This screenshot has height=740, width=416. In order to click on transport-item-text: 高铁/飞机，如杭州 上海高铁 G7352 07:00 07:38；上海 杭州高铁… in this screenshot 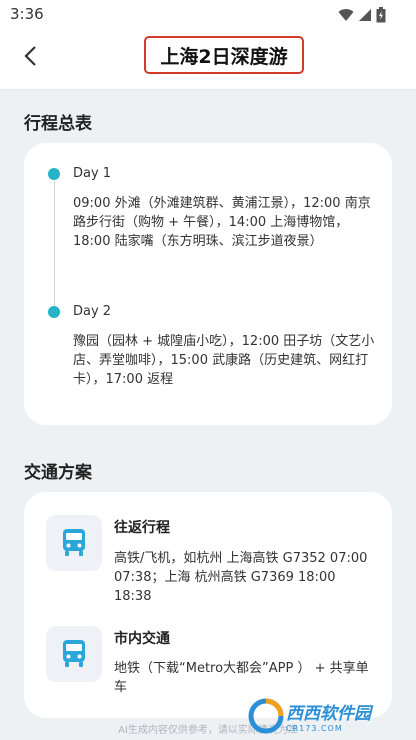, I will do `click(241, 577)`.